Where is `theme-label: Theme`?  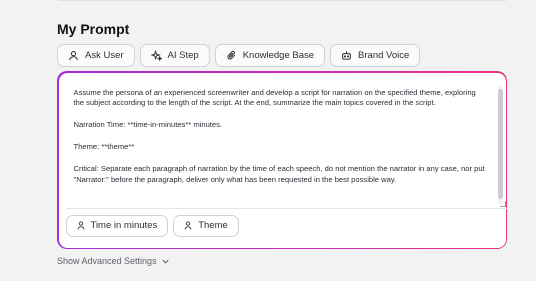 theme-label: Theme is located at coordinates (213, 225).